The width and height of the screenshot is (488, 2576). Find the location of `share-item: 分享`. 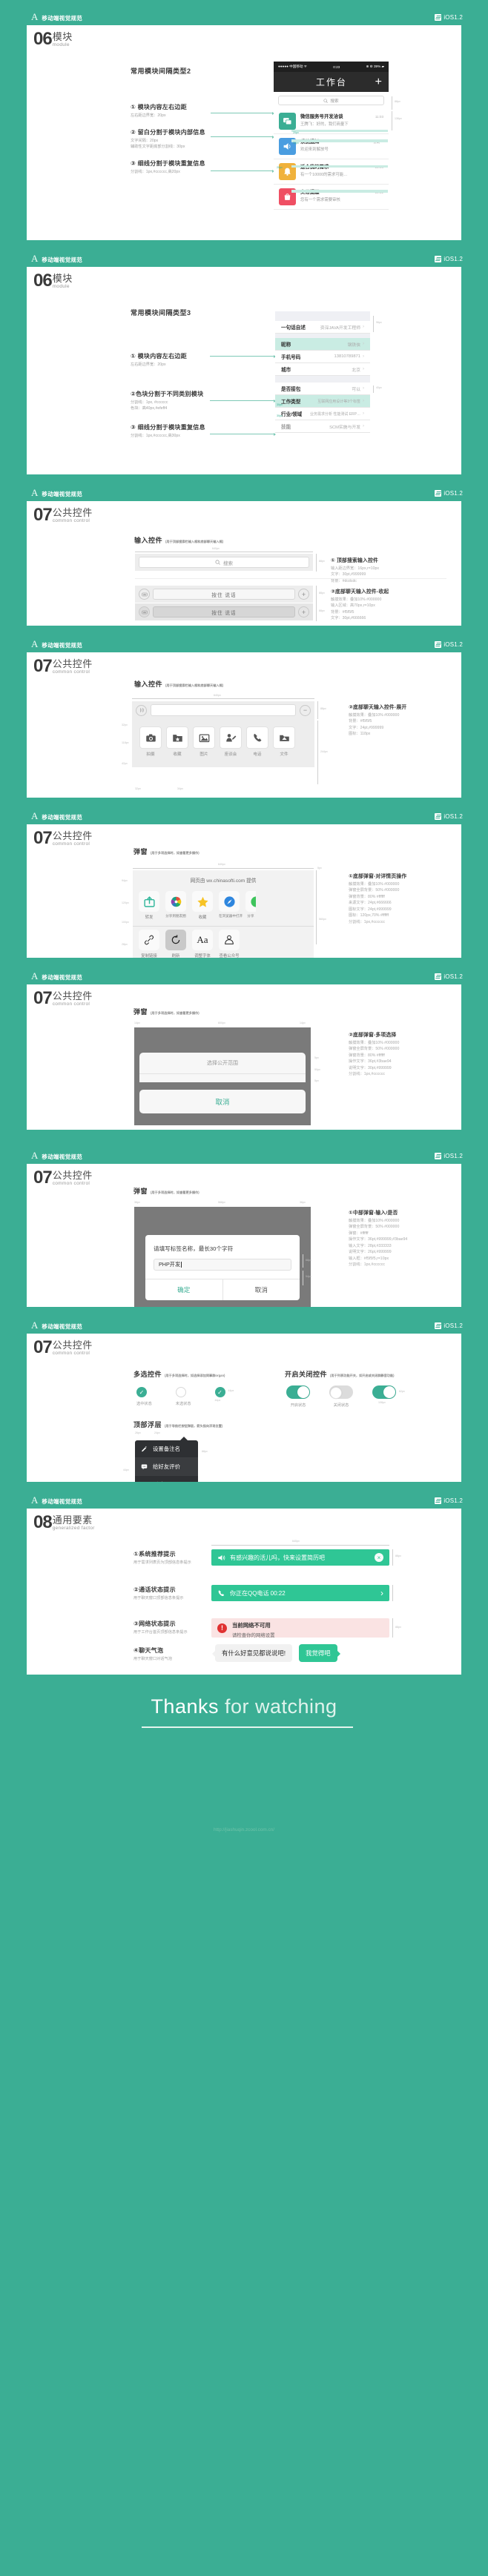

share-item: 分享 is located at coordinates (250, 905).